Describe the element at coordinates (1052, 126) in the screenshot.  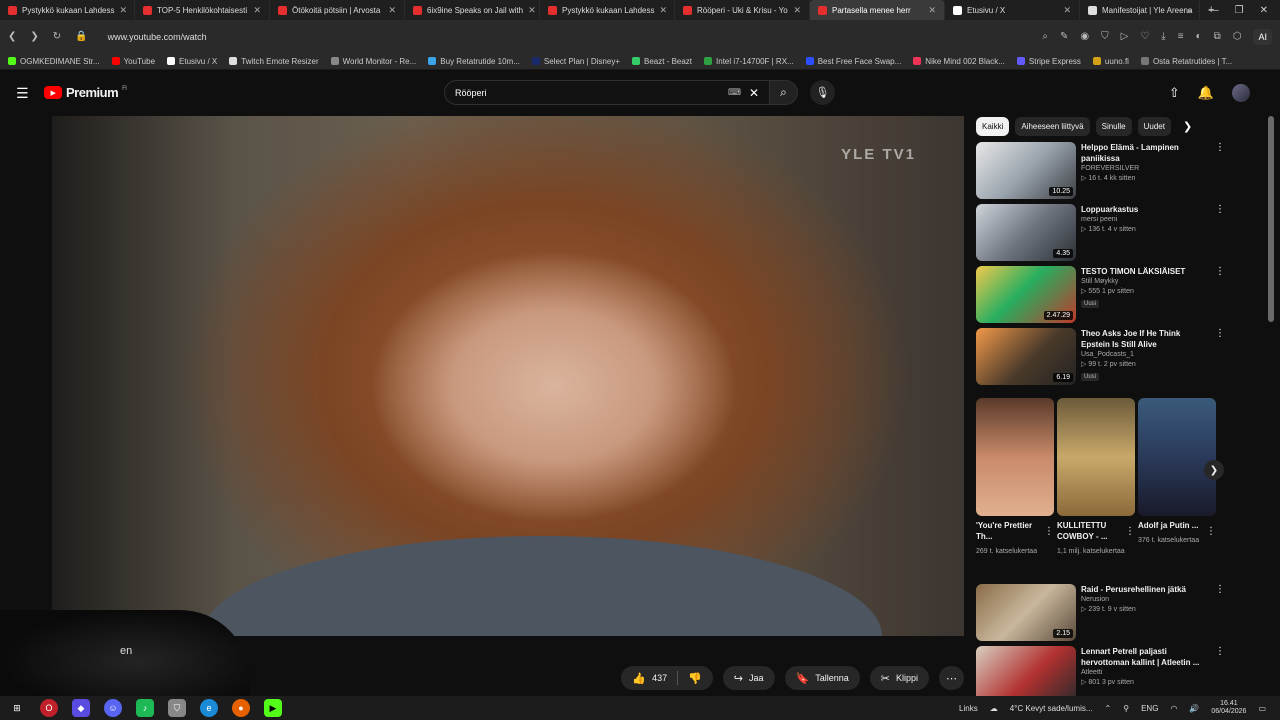
I see `filter-chip: Aiheeseen liittyvä` at that location.